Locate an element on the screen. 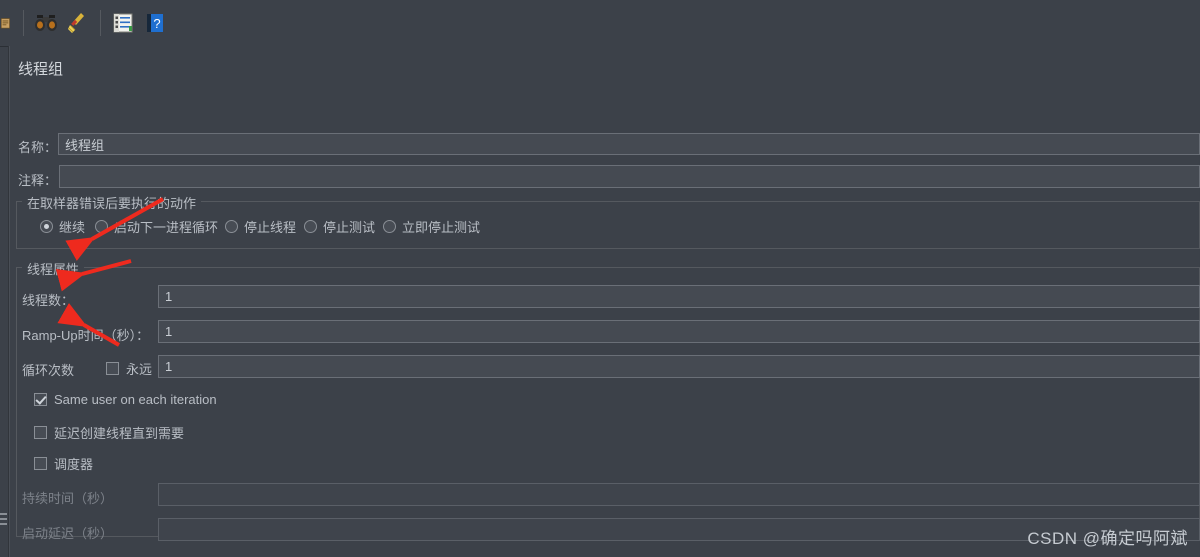 The height and width of the screenshot is (557, 1200). same-user-checkbox-label: Same user on each iteration is located at coordinates (135, 399).